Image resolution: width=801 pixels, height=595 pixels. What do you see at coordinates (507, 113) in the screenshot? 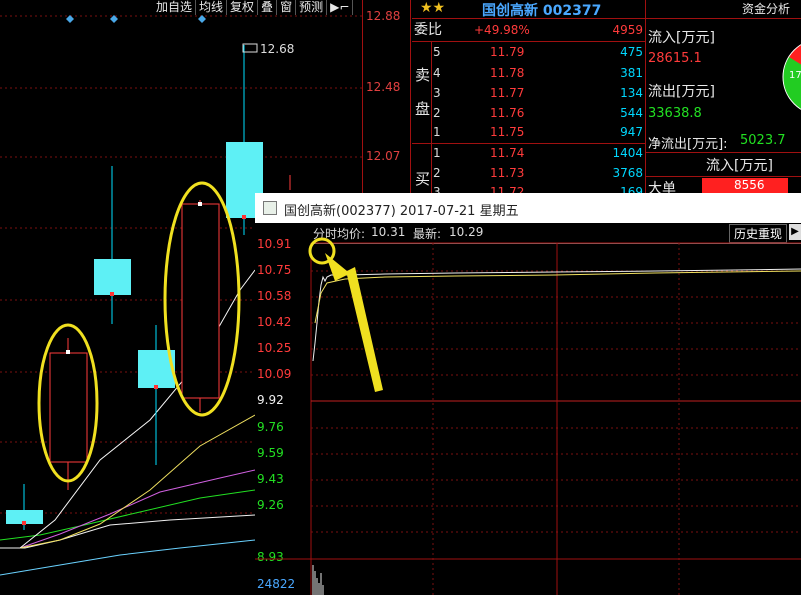
I see `ask-price: 11.76` at bounding box center [507, 113].